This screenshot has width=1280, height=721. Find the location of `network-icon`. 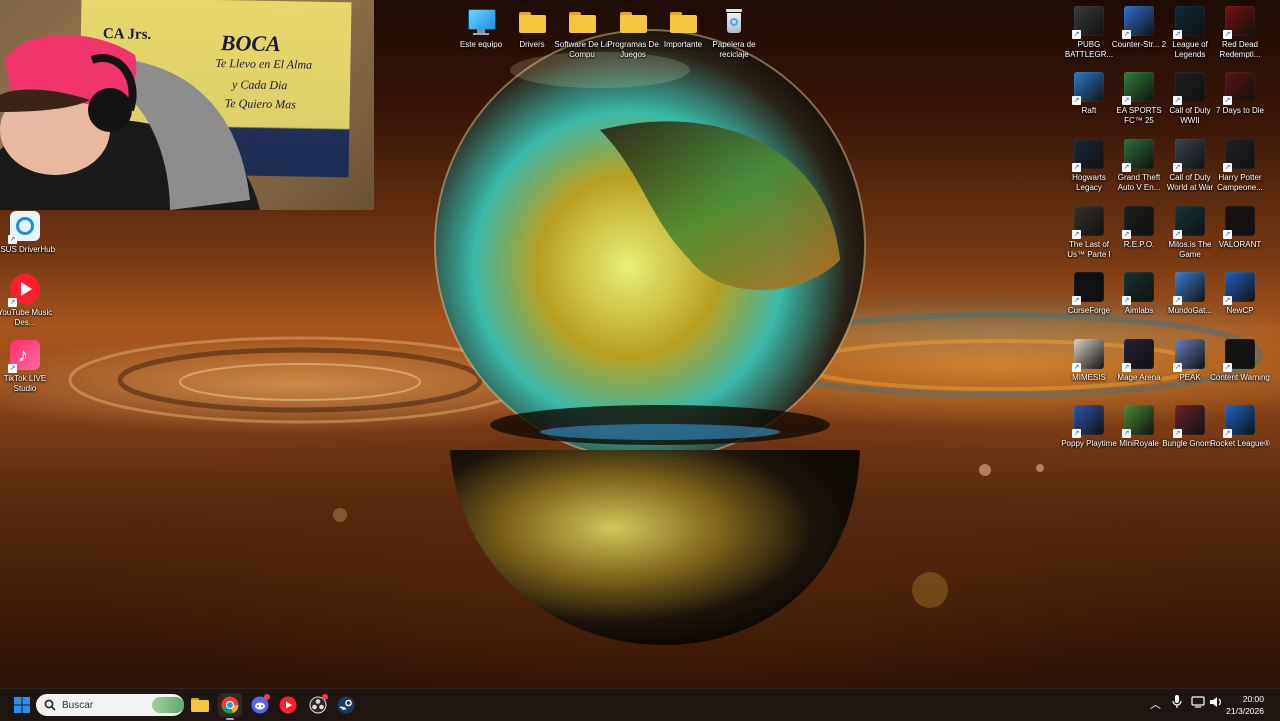

network-icon is located at coordinates (1198, 702).